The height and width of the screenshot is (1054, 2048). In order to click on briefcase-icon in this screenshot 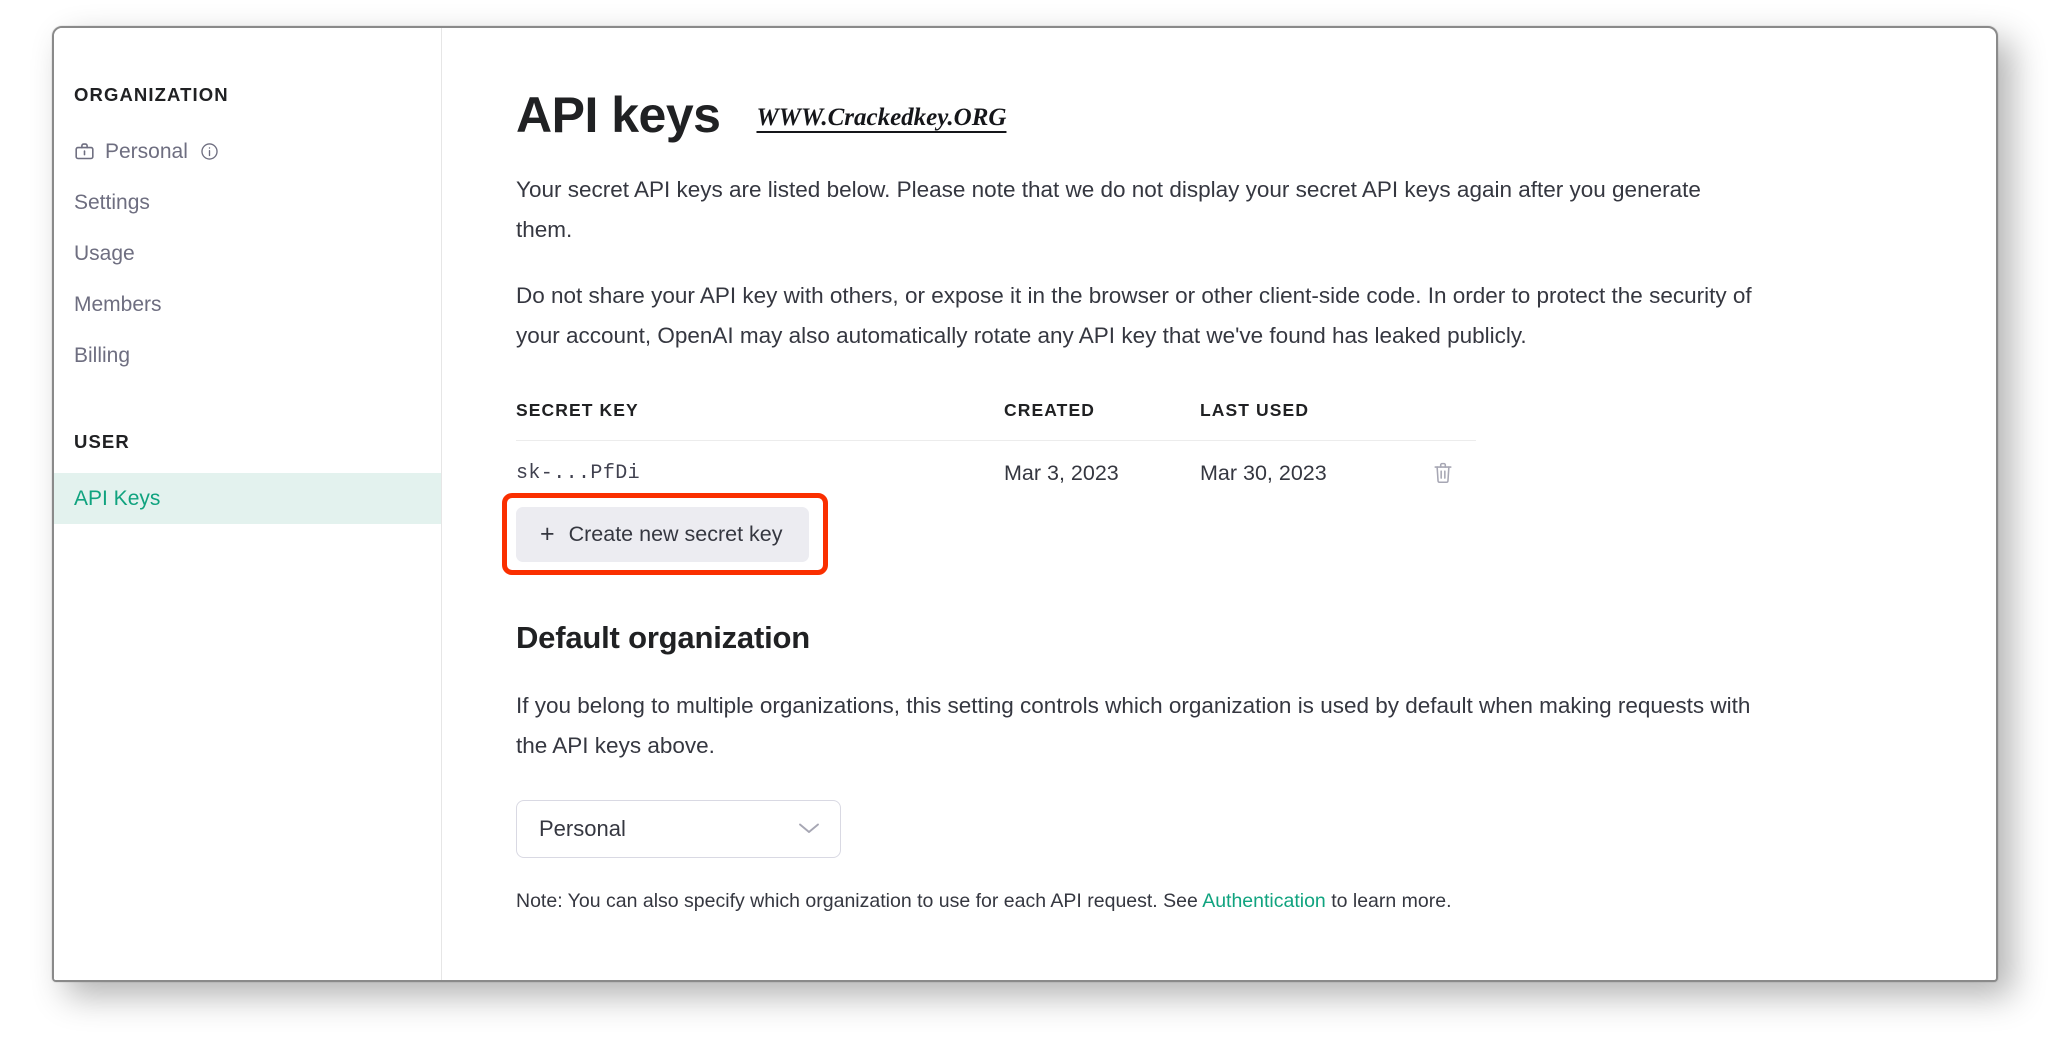, I will do `click(84, 151)`.